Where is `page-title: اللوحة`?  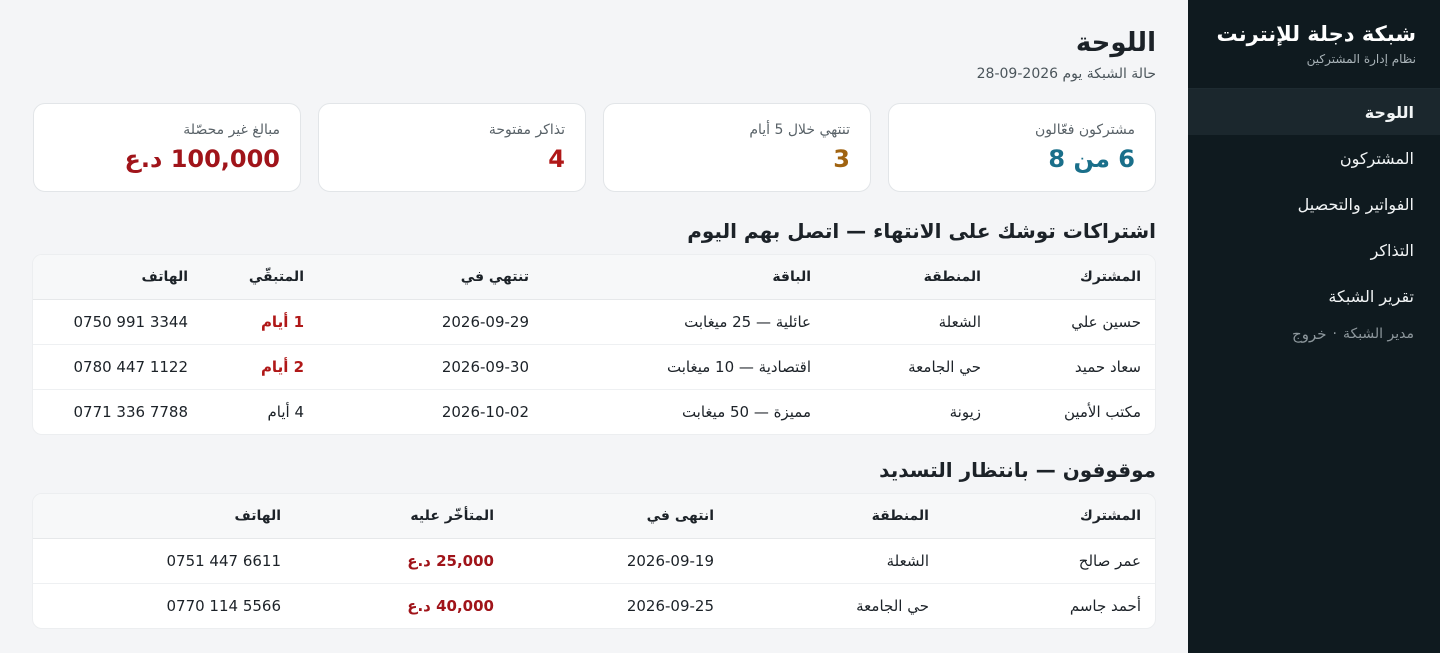
page-title: اللوحة is located at coordinates (1115, 43).